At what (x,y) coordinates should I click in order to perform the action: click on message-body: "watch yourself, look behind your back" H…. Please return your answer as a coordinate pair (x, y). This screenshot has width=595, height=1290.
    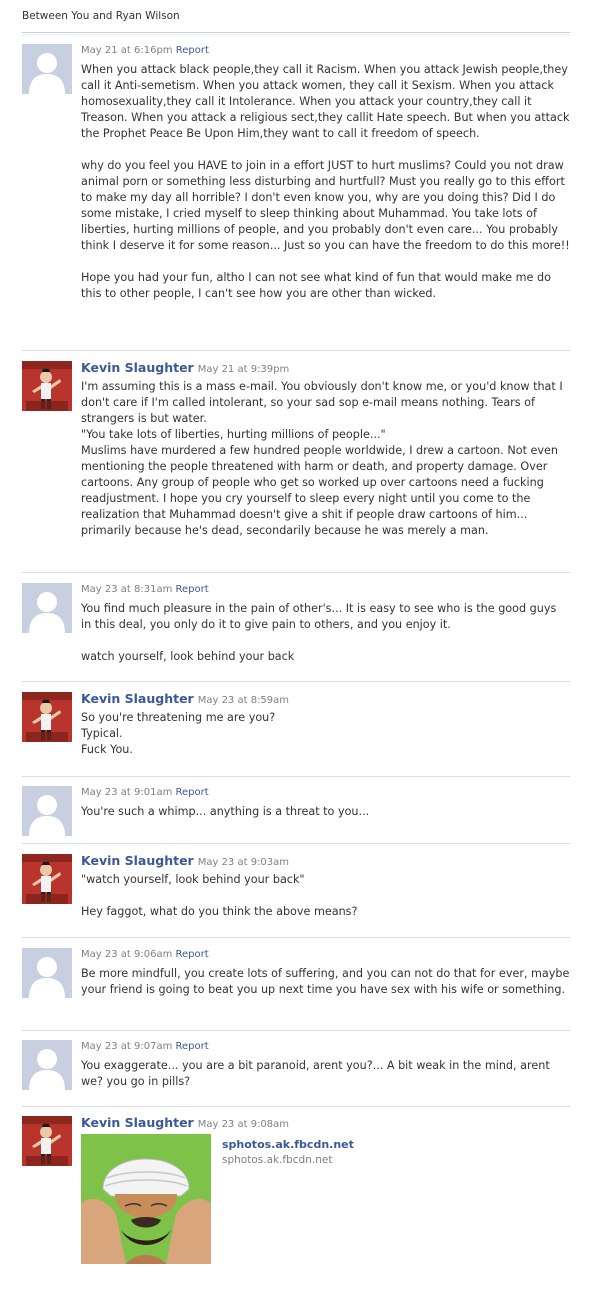
    Looking at the image, I should click on (325, 896).